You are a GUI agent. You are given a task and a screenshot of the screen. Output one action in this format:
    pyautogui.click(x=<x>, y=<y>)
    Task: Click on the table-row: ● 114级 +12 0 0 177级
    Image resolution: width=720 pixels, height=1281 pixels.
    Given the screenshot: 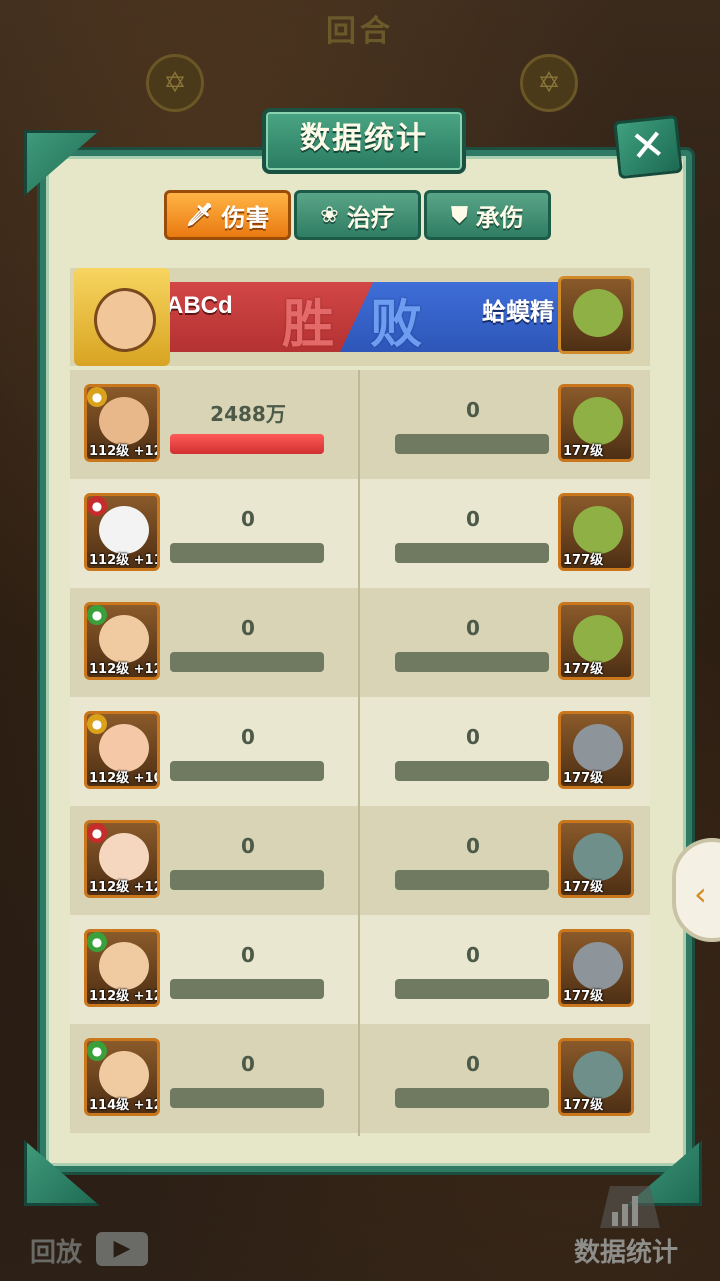 What is the action you would take?
    pyautogui.click(x=360, y=1078)
    